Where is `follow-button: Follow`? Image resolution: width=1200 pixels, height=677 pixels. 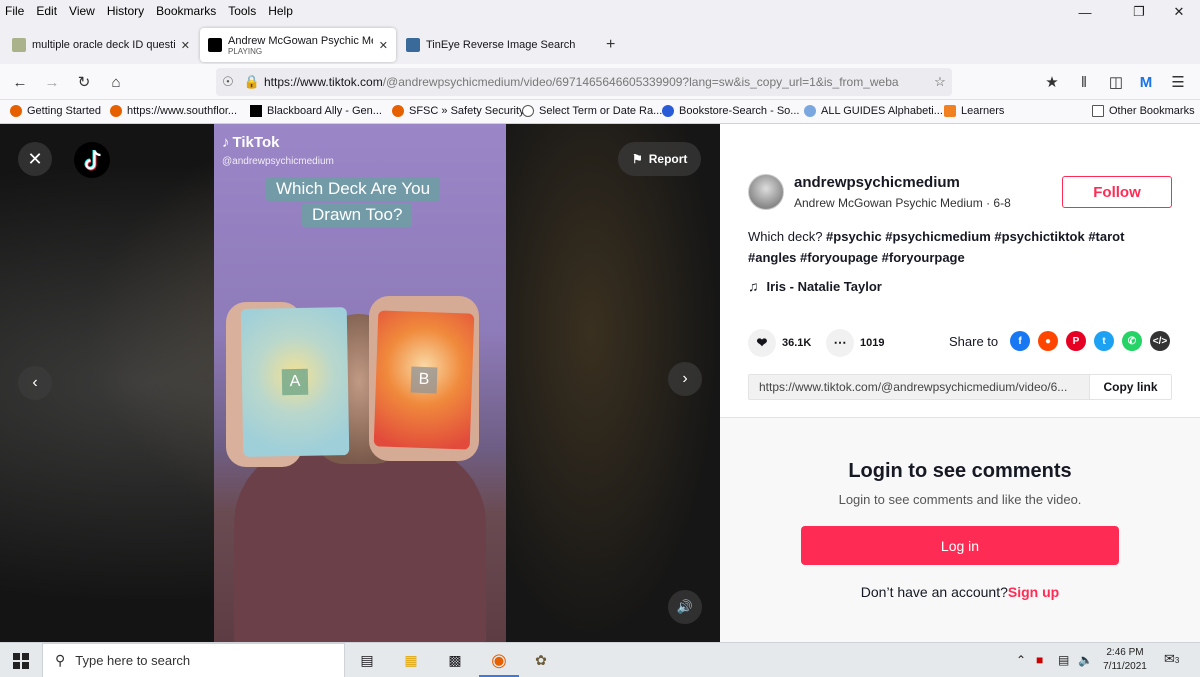 follow-button: Follow is located at coordinates (1117, 192).